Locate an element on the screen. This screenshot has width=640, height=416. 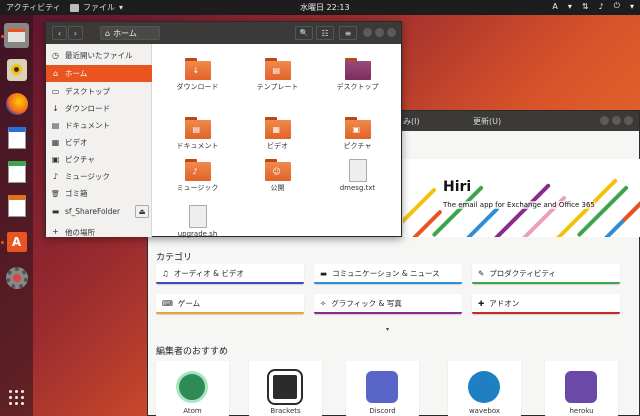
files-icon is located at coordinates (16, 35).